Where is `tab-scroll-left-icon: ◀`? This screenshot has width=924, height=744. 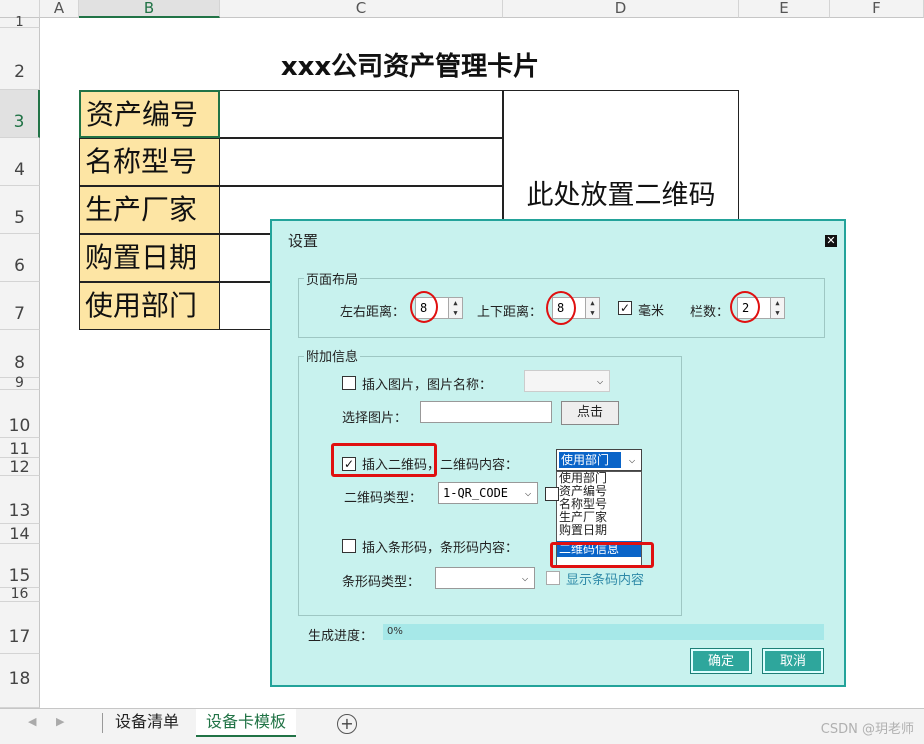 tab-scroll-left-icon: ◀ is located at coordinates (32, 721).